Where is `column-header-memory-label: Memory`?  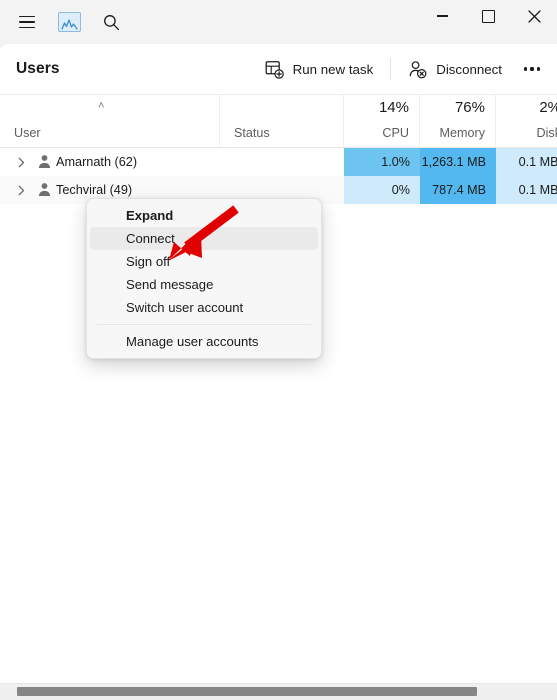 column-header-memory-label: Memory is located at coordinates (462, 133).